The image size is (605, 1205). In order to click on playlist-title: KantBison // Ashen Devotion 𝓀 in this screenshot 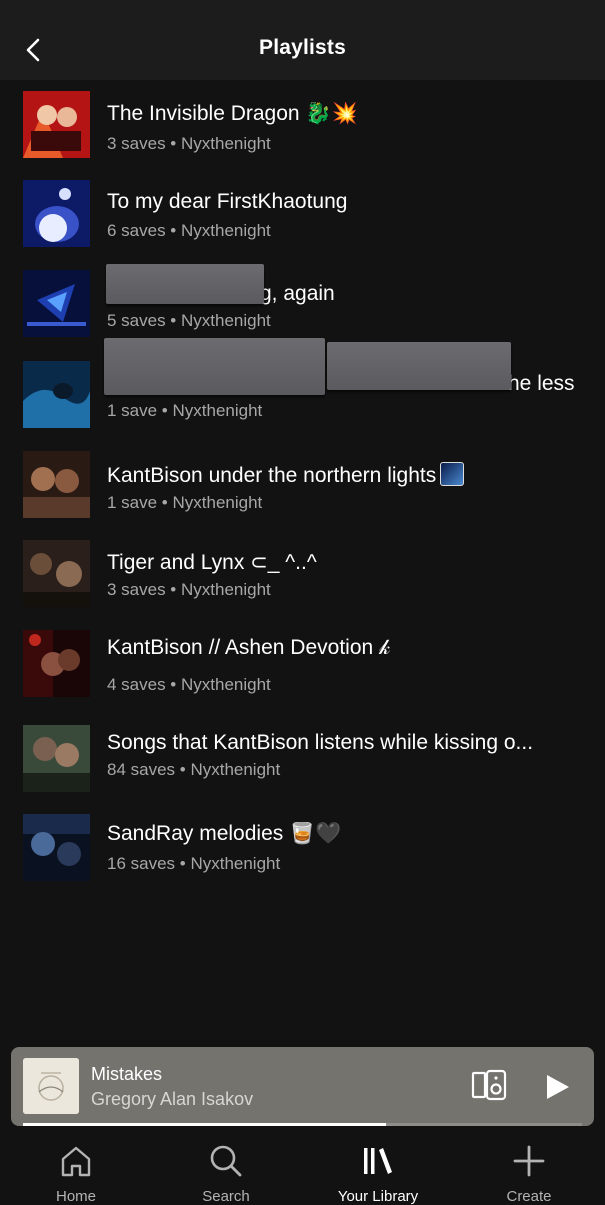, I will do `click(249, 647)`.